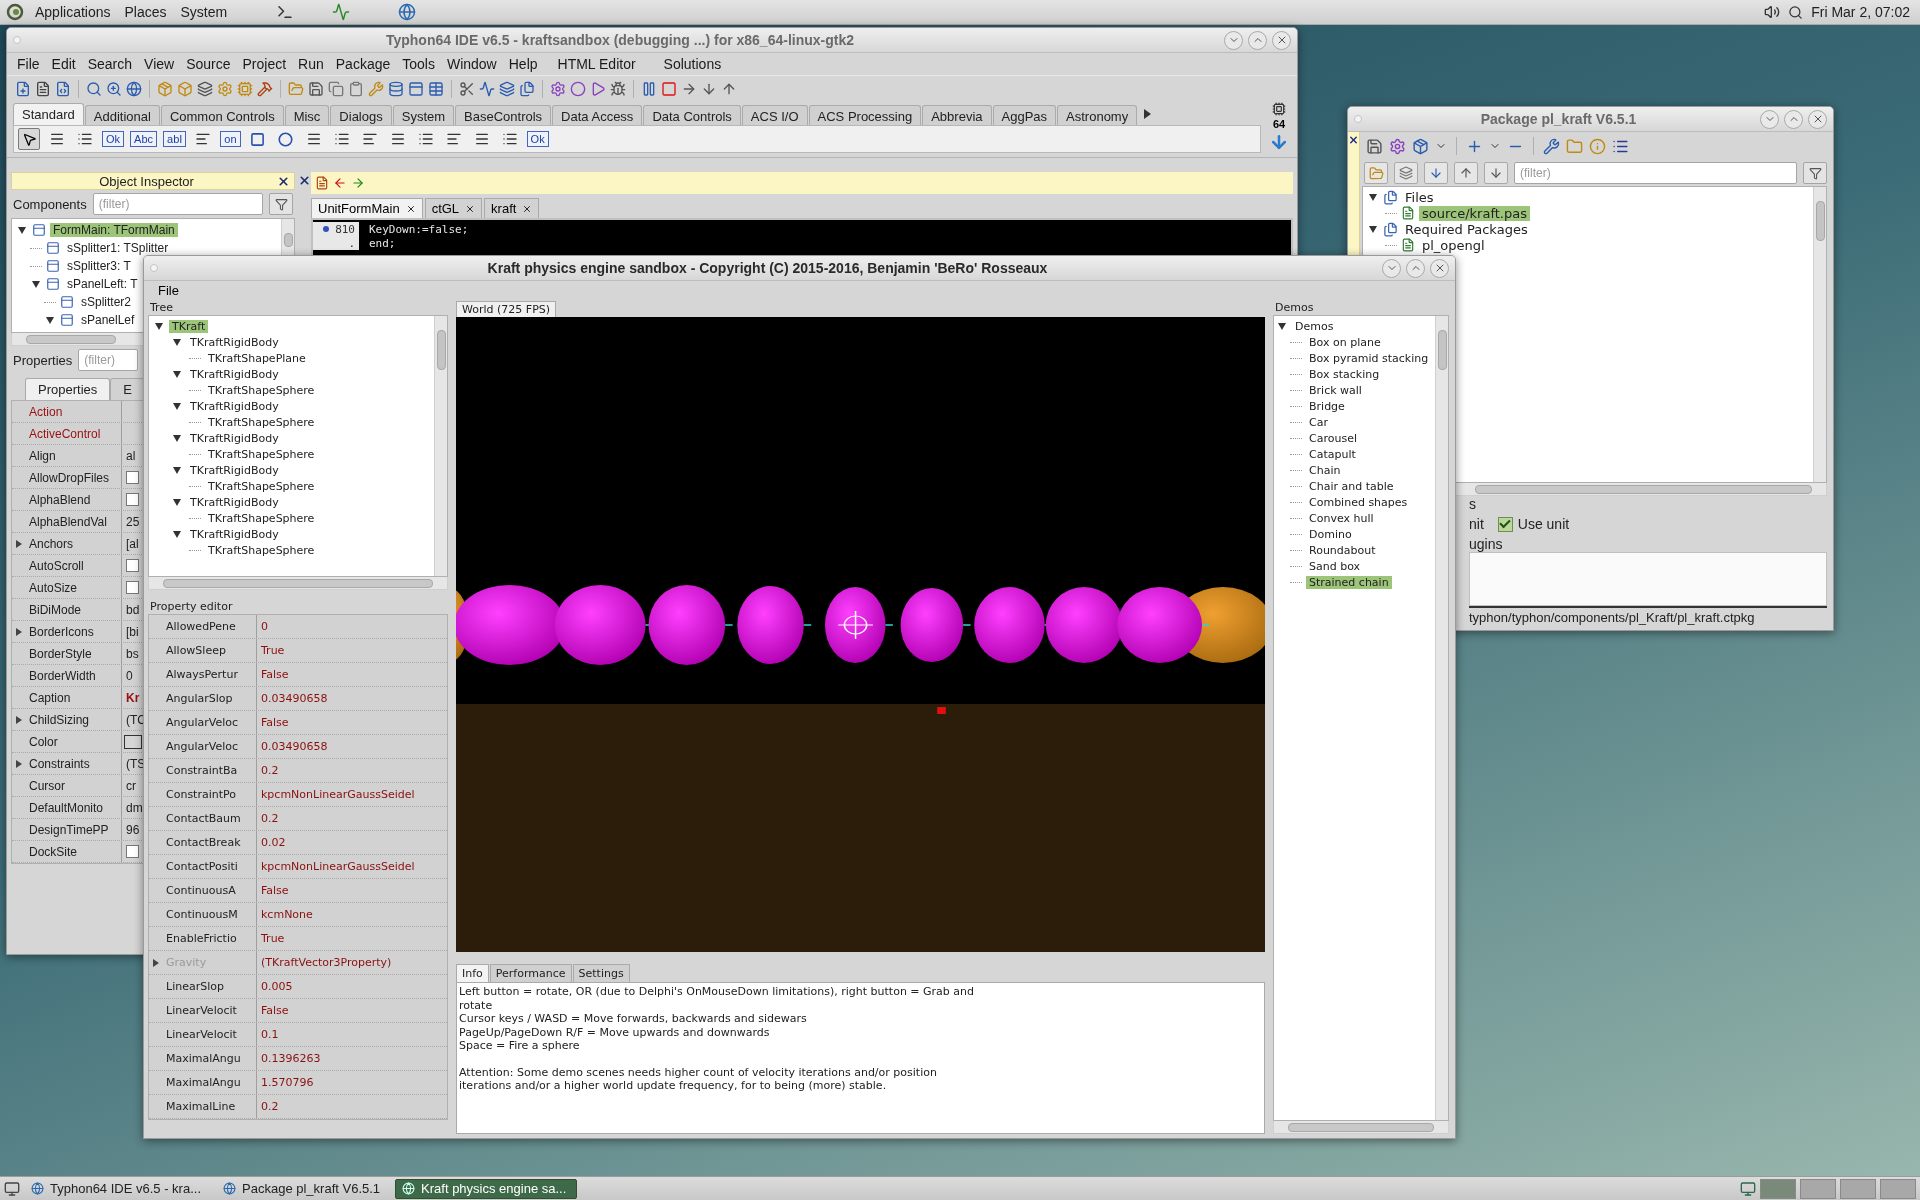 This screenshot has height=1200, width=1920. Describe the element at coordinates (1453, 245) in the screenshot. I see `tree-item: pl_opengl` at that location.